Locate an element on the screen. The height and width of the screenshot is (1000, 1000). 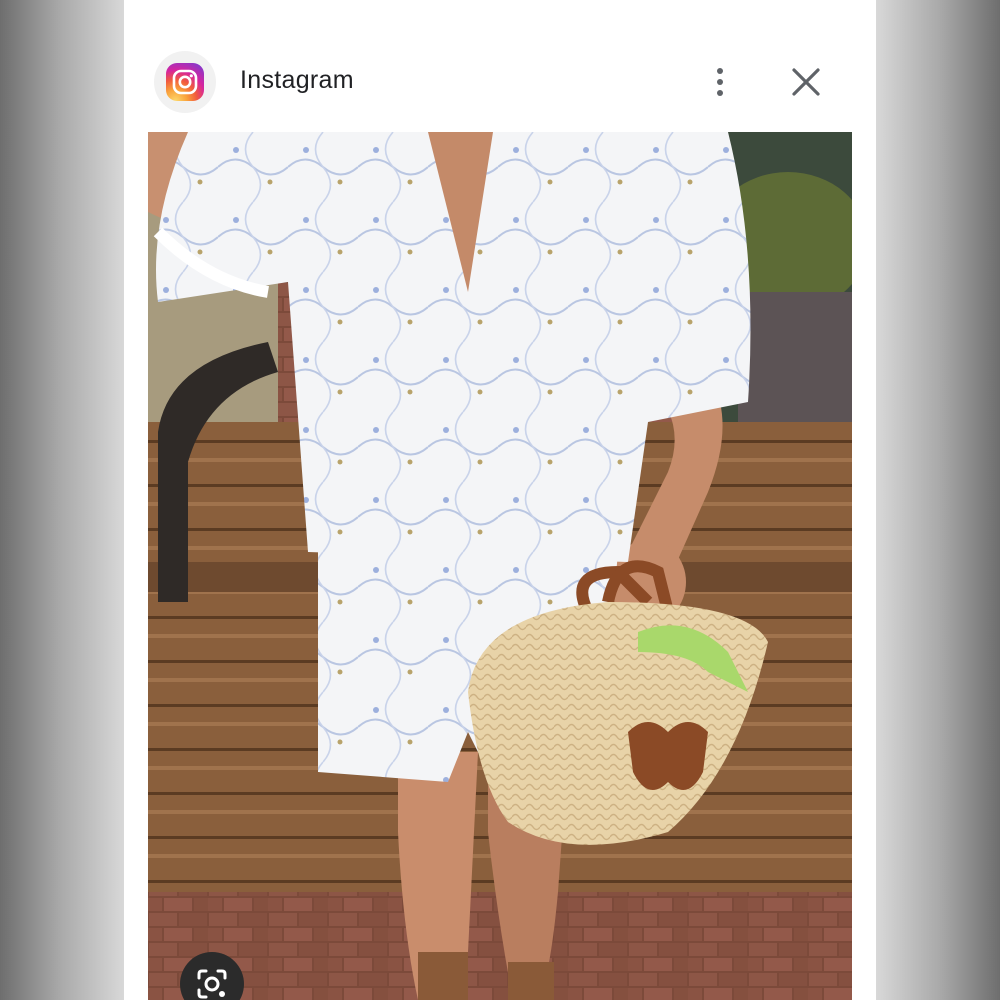
source-favicon is located at coordinates (185, 82).